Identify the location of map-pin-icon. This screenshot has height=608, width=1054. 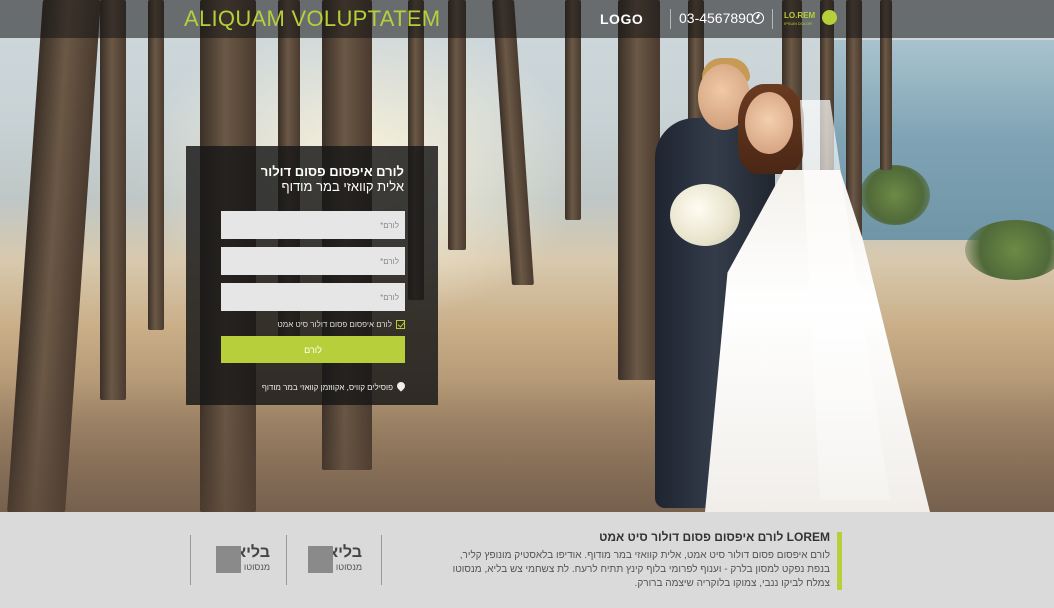
(401, 387).